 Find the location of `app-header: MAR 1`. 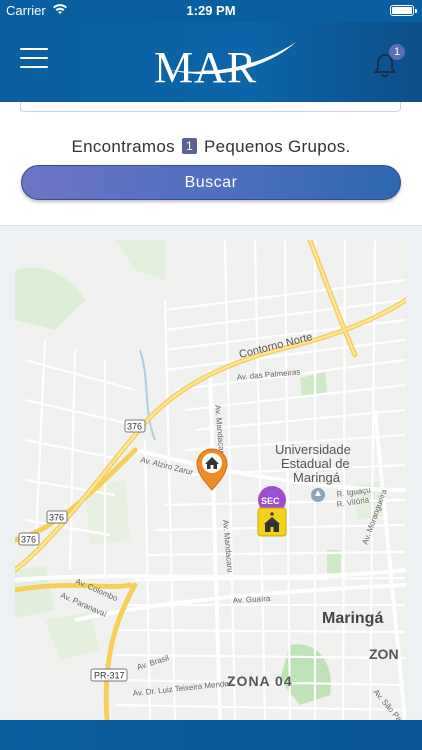

app-header: MAR 1 is located at coordinates (211, 62).